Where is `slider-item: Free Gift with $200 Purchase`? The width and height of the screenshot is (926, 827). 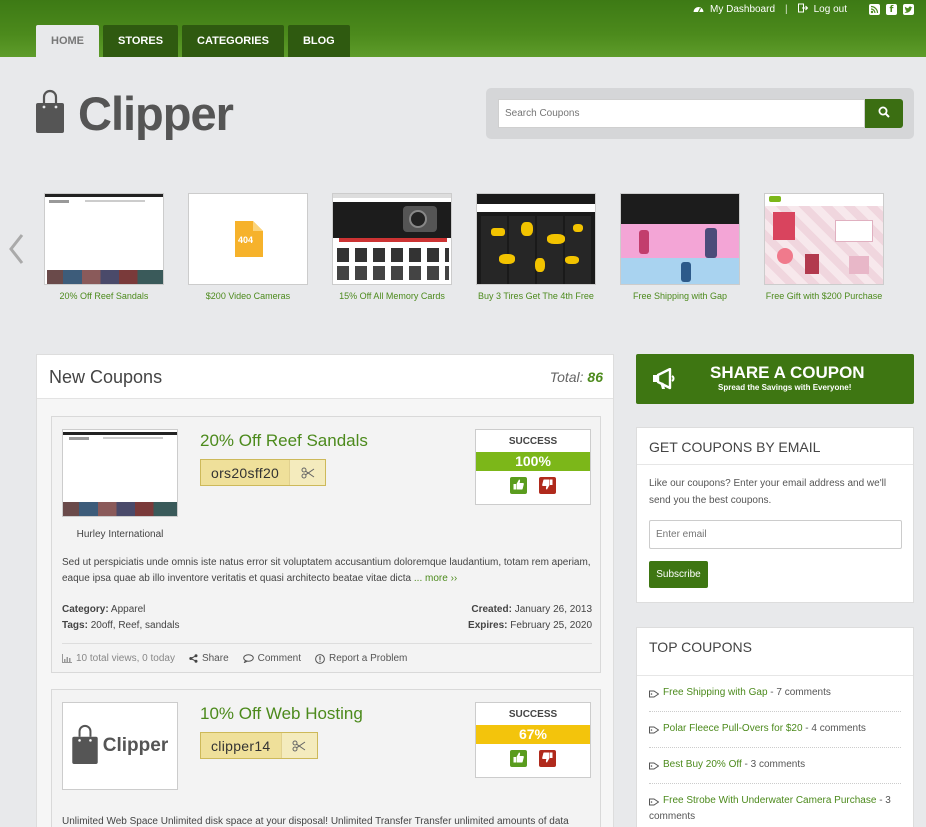
slider-item: Free Gift with $200 Purchase is located at coordinates (824, 247).